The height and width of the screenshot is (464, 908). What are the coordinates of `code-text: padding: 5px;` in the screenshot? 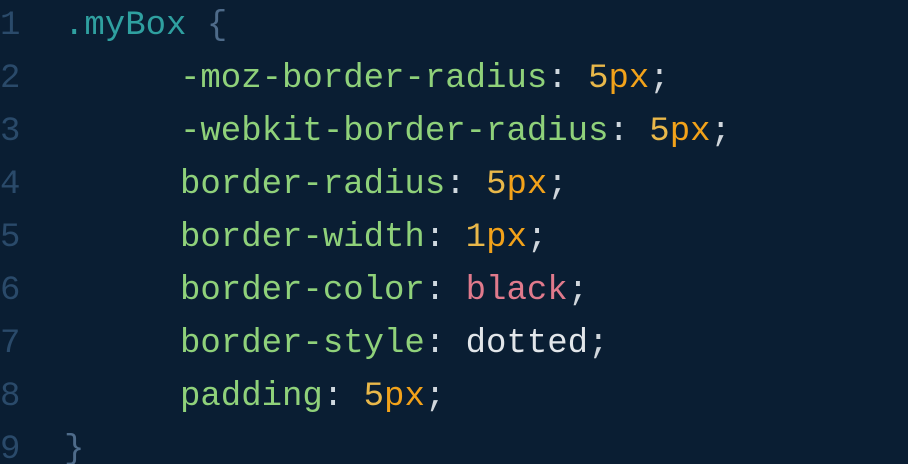 It's located at (254, 397).